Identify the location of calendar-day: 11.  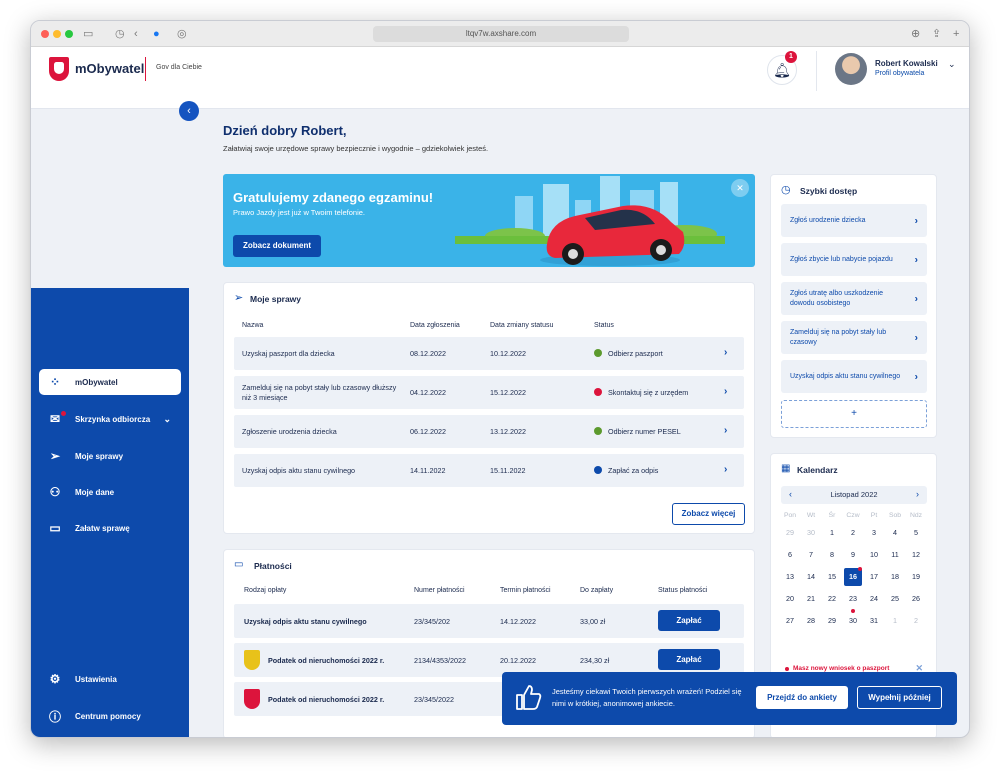
(895, 555).